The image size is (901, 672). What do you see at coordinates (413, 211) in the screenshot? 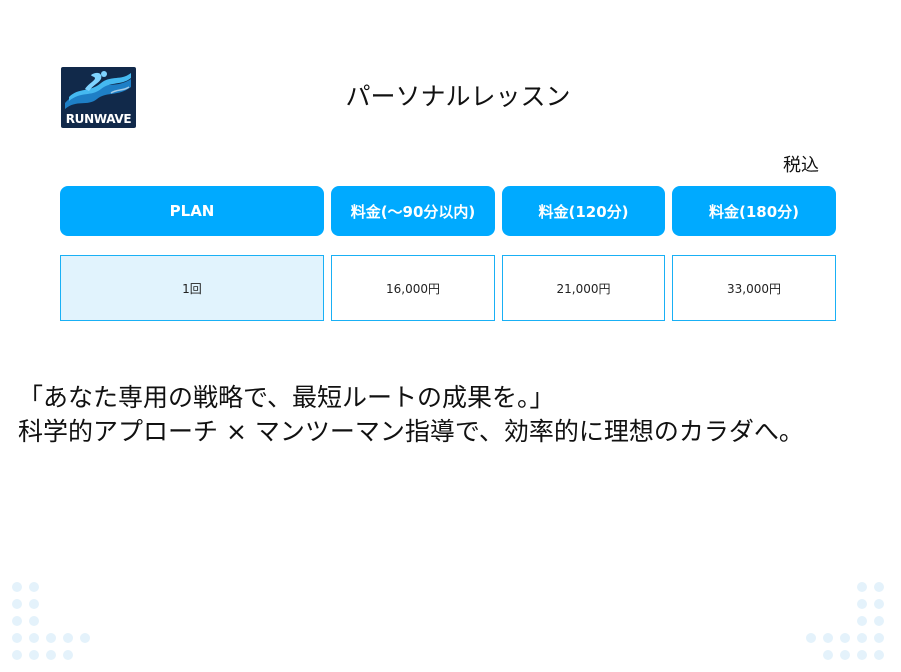
I see `table-header-price-90: 料金(〜90分以内)` at bounding box center [413, 211].